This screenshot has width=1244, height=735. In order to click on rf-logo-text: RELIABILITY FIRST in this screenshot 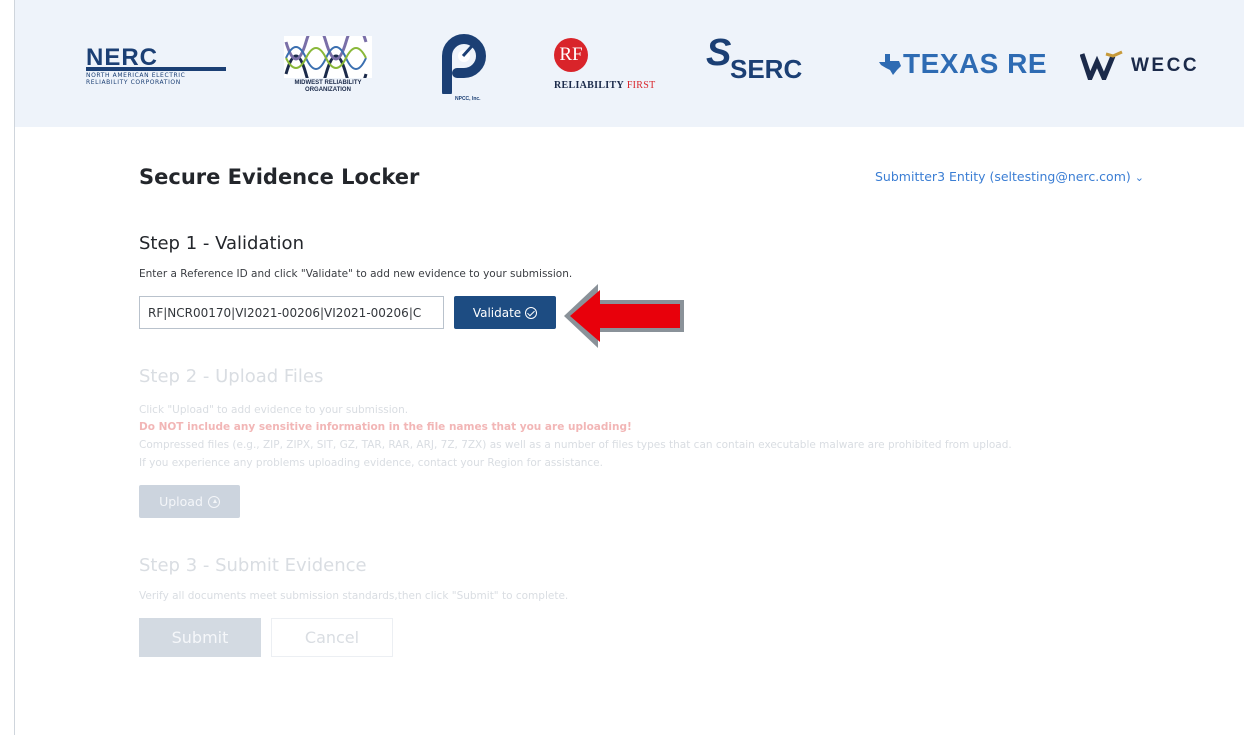, I will do `click(605, 85)`.